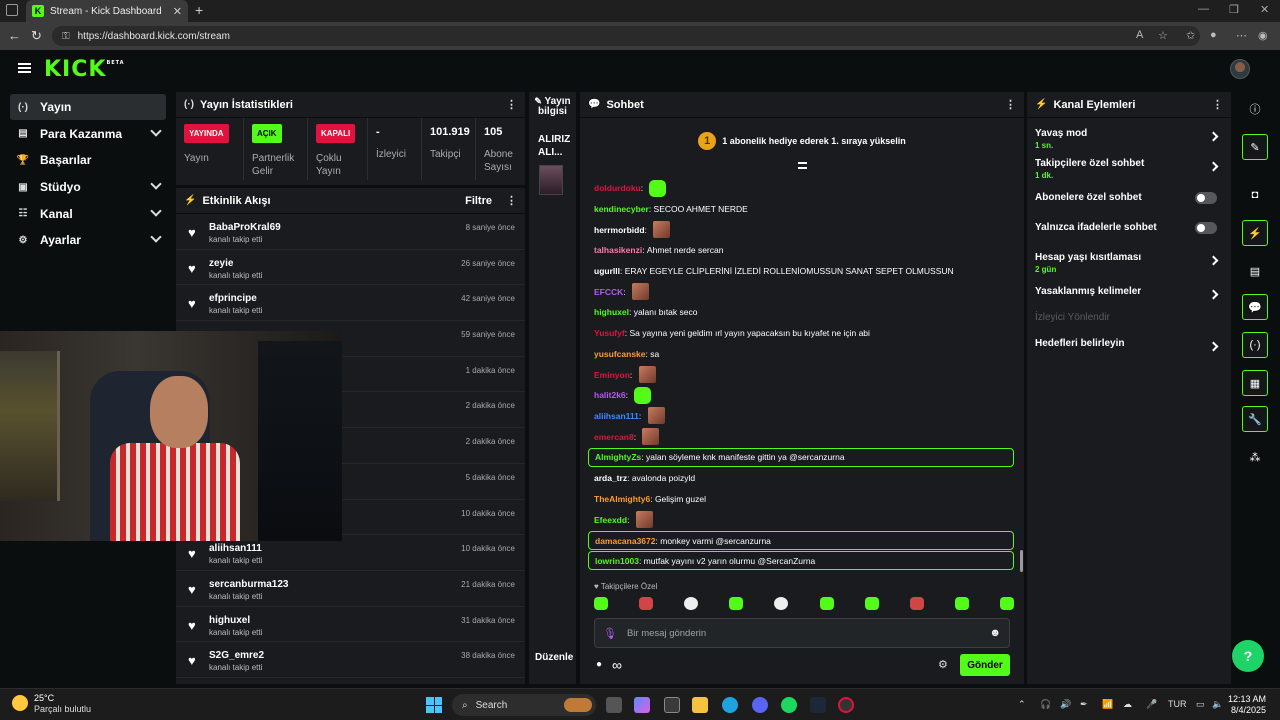 Image resolution: width=1280 pixels, height=720 pixels. Describe the element at coordinates (672, 705) in the screenshot. I see `store-icon` at that location.